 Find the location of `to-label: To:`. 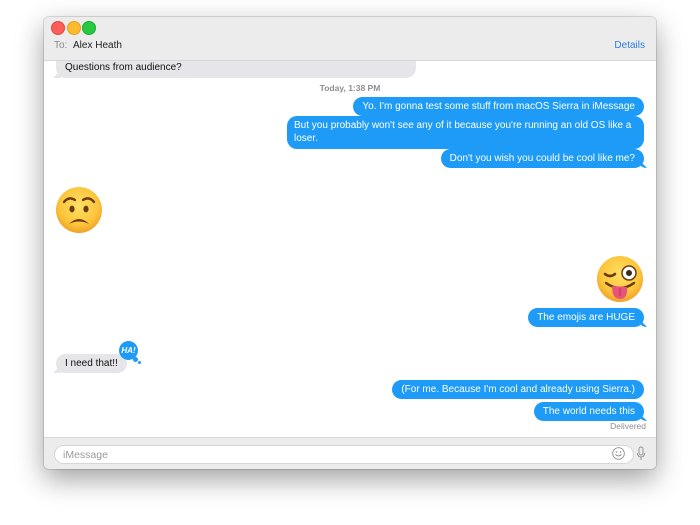

to-label: To: is located at coordinates (61, 45).